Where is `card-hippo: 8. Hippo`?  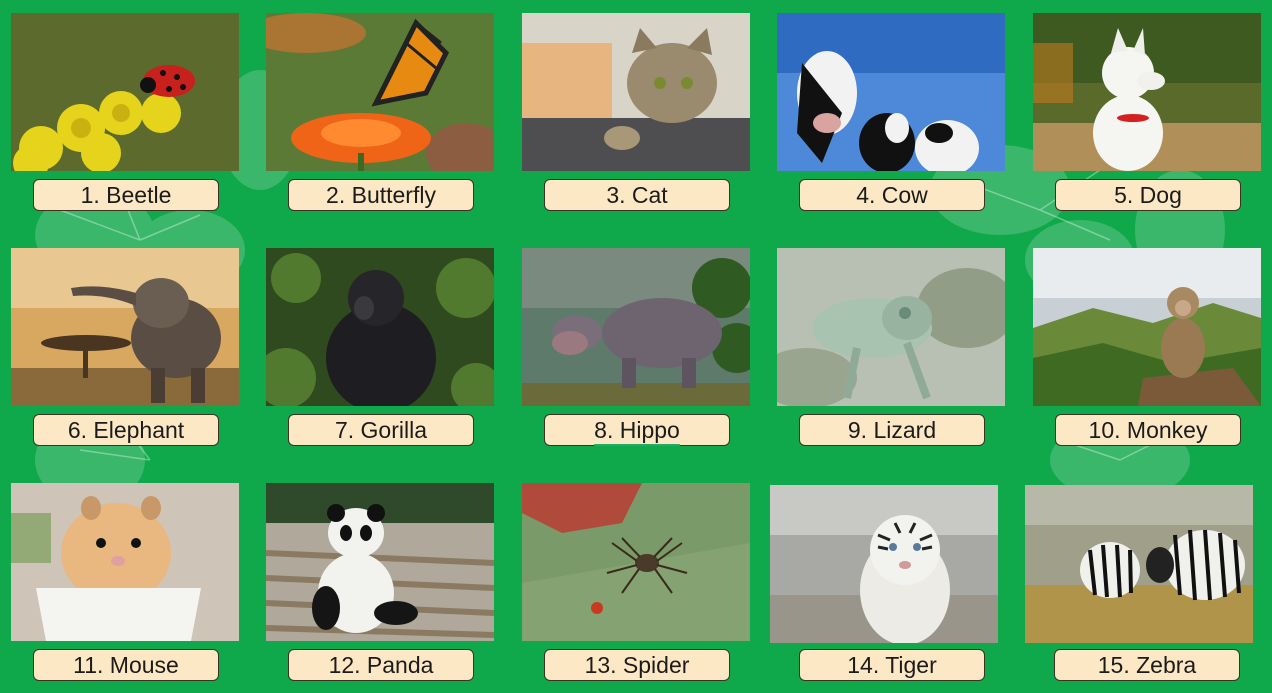 card-hippo: 8. Hippo is located at coordinates (636, 347).